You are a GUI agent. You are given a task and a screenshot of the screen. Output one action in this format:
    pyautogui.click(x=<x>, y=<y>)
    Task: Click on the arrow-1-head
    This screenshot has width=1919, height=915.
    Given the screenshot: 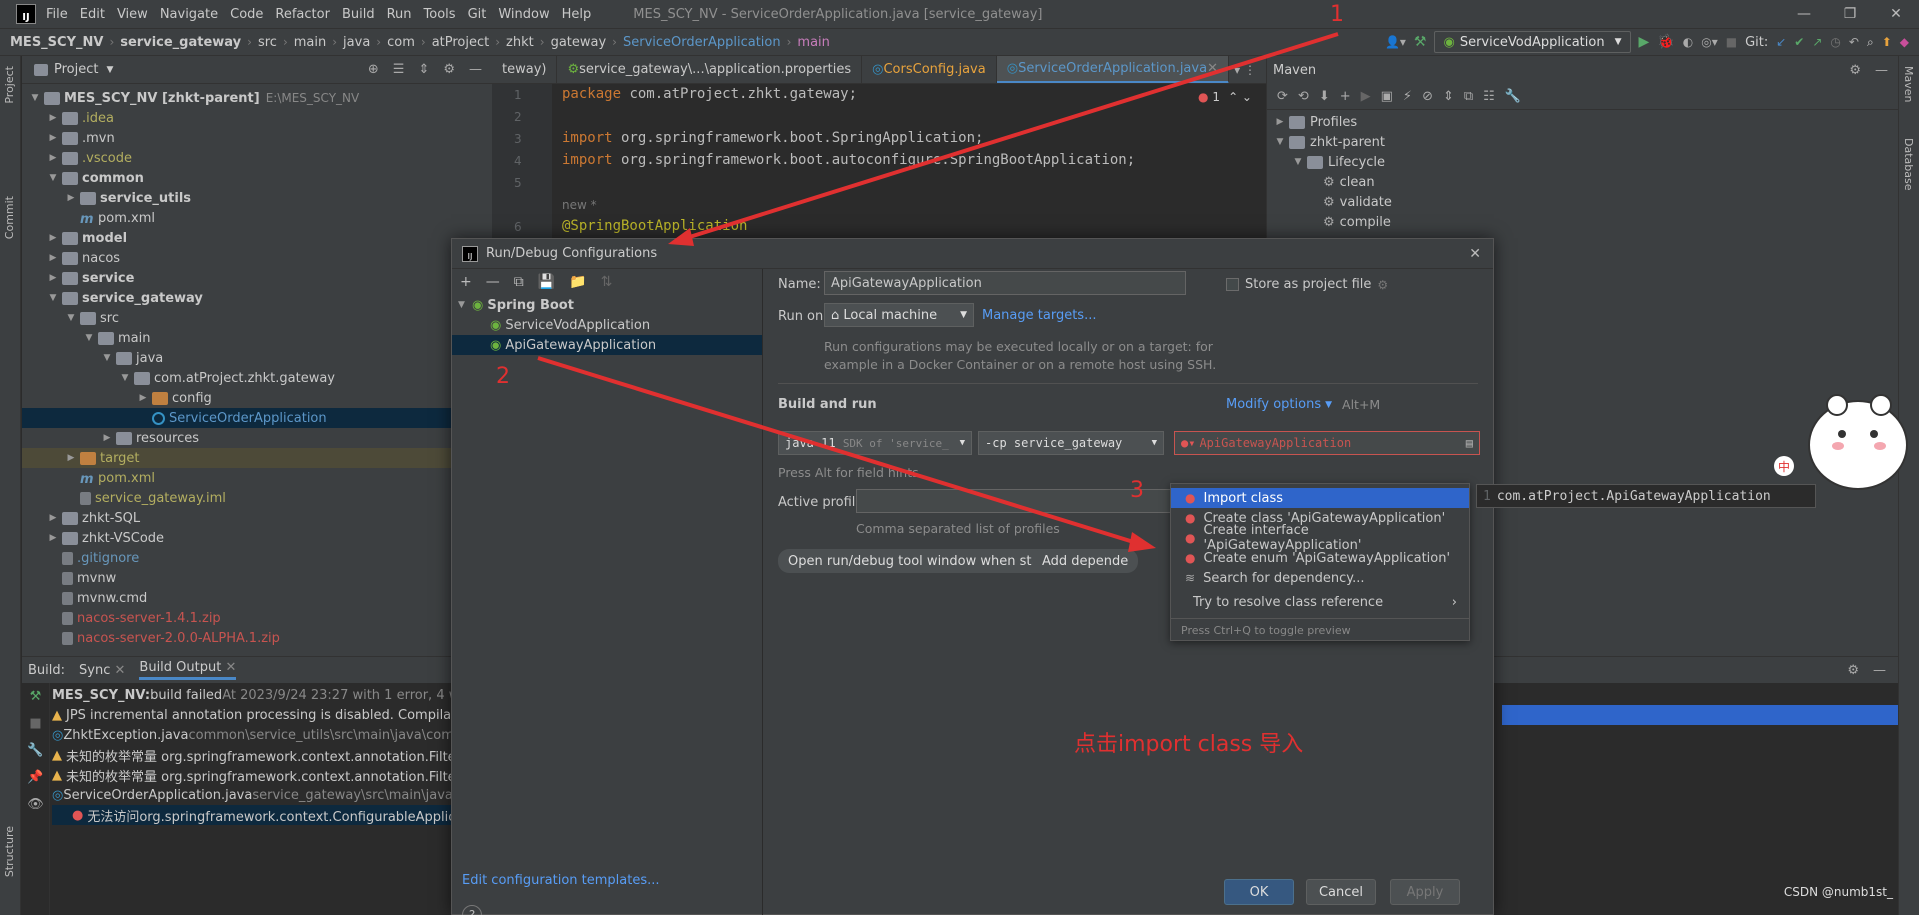 What is the action you would take?
    pyautogui.click(x=681, y=237)
    